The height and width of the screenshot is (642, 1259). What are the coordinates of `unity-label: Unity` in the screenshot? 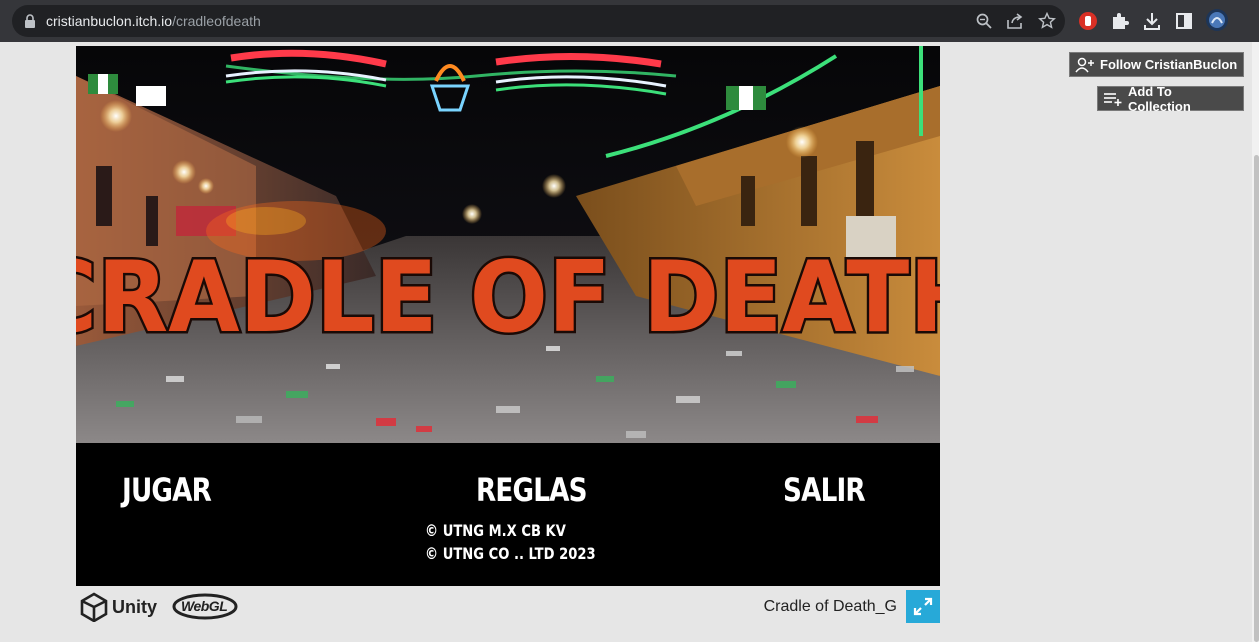 It's located at (134, 606).